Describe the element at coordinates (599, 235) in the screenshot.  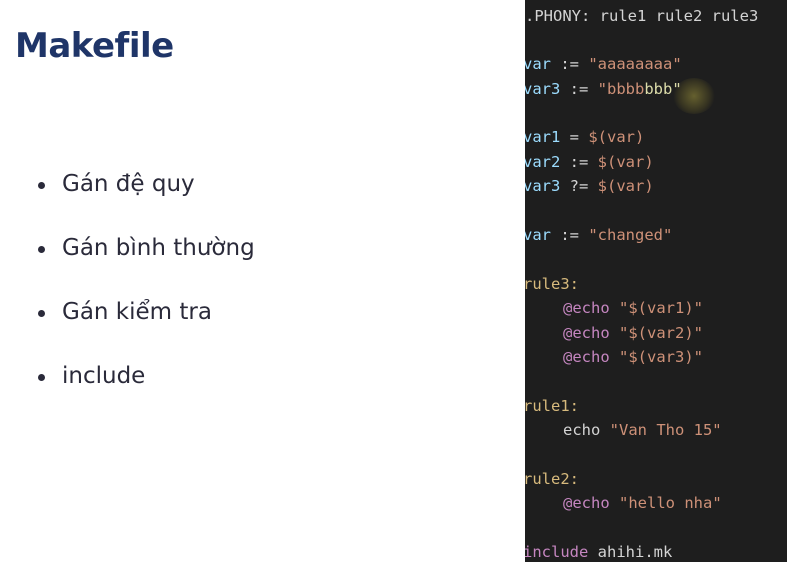
I see `code-line-var-changed: var := "changed"` at that location.